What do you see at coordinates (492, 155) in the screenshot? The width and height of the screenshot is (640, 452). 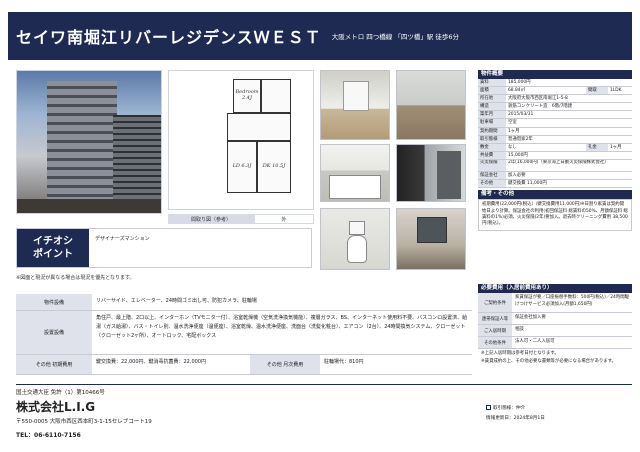 I see `outline-key: 共益費` at bounding box center [492, 155].